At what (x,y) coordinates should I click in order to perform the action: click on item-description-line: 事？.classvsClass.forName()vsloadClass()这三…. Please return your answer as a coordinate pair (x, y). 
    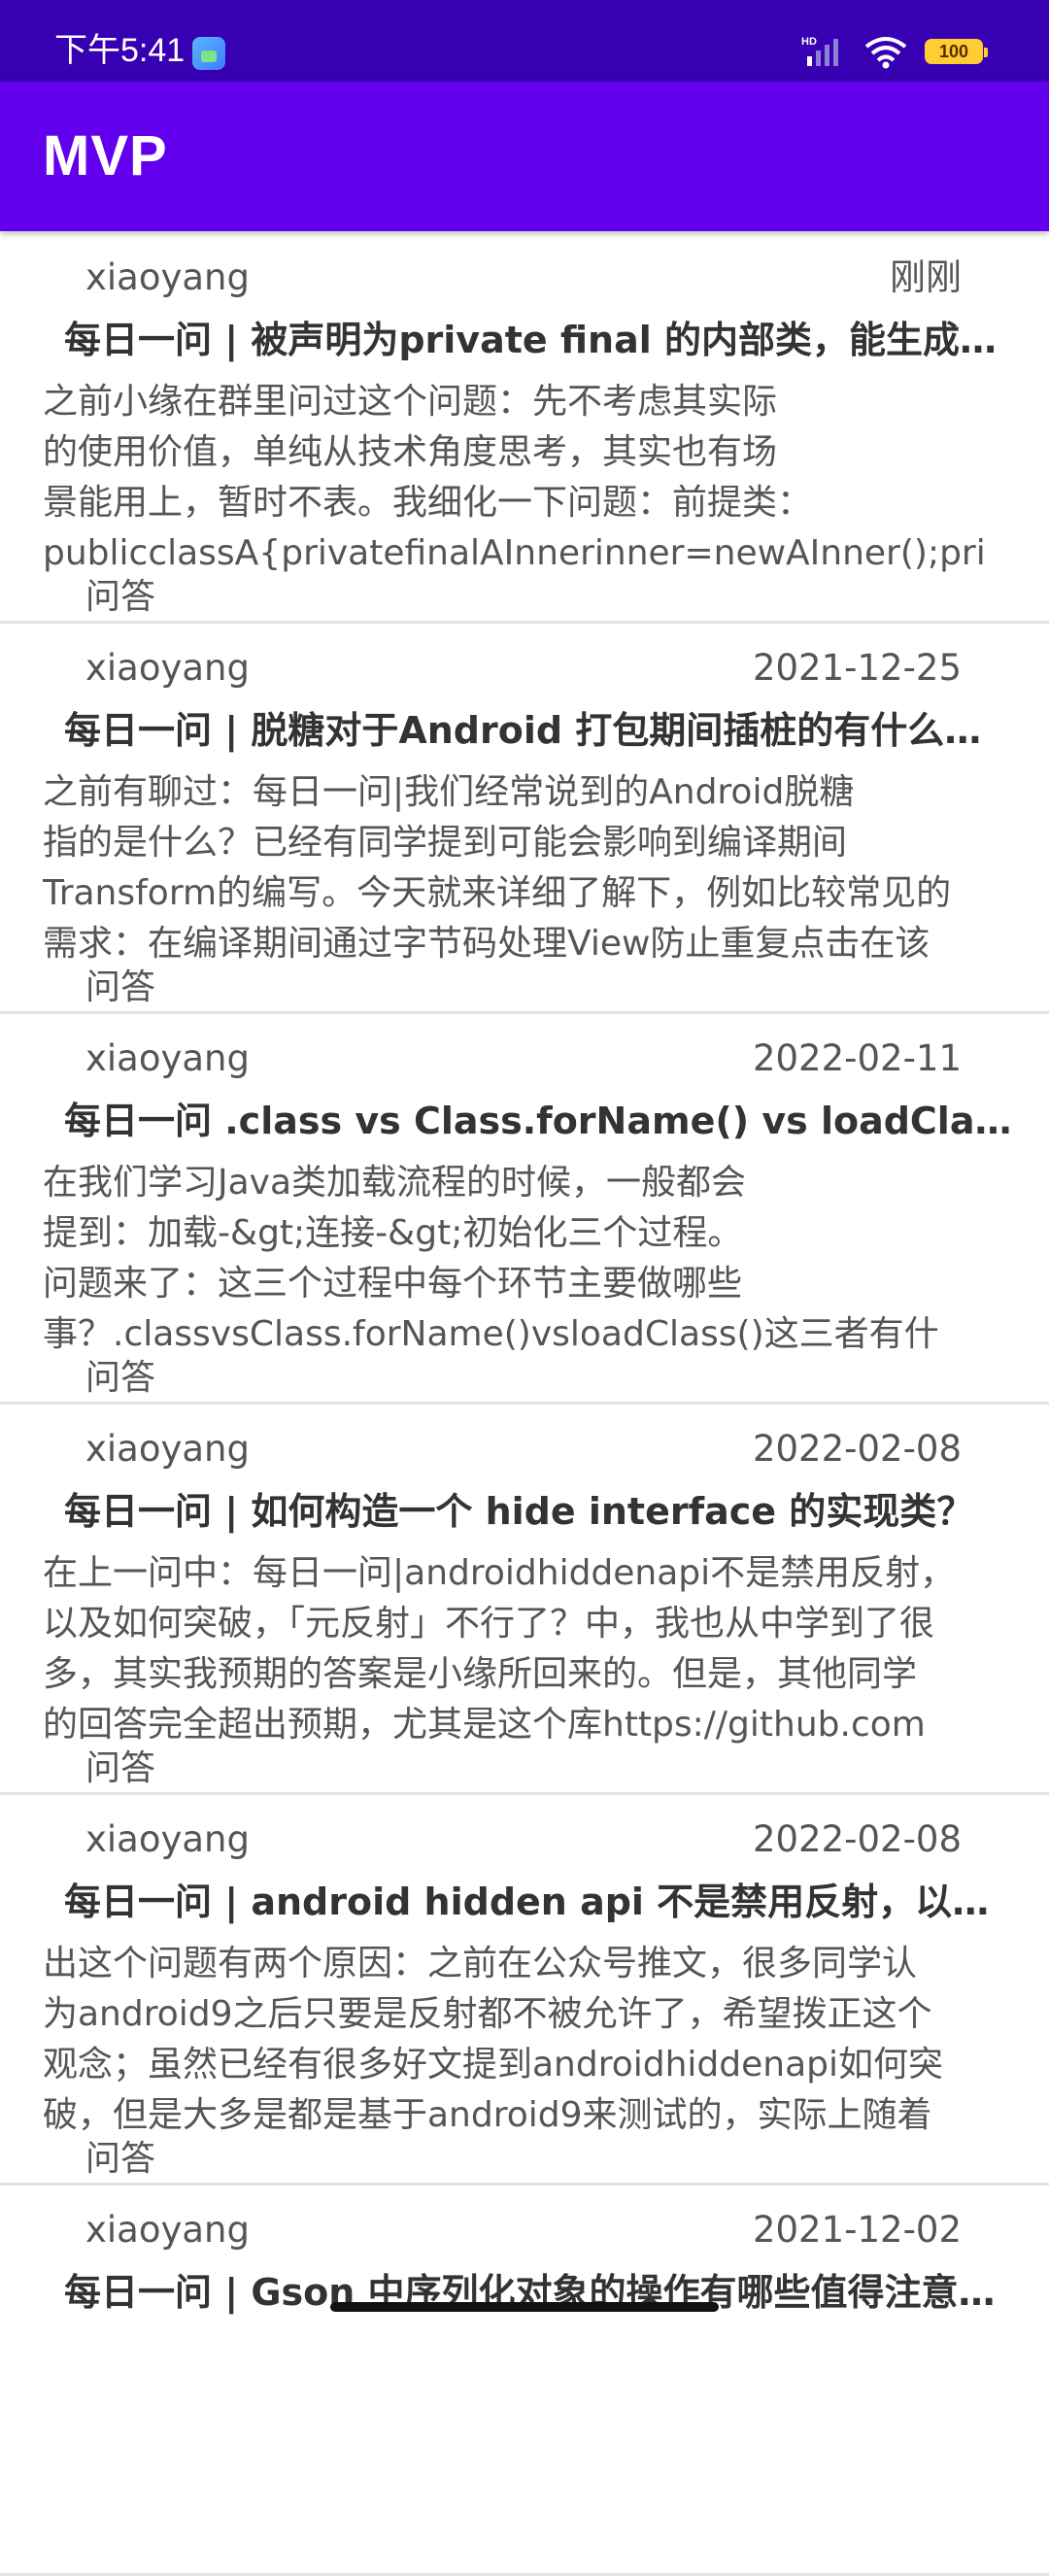
    Looking at the image, I should click on (491, 1334).